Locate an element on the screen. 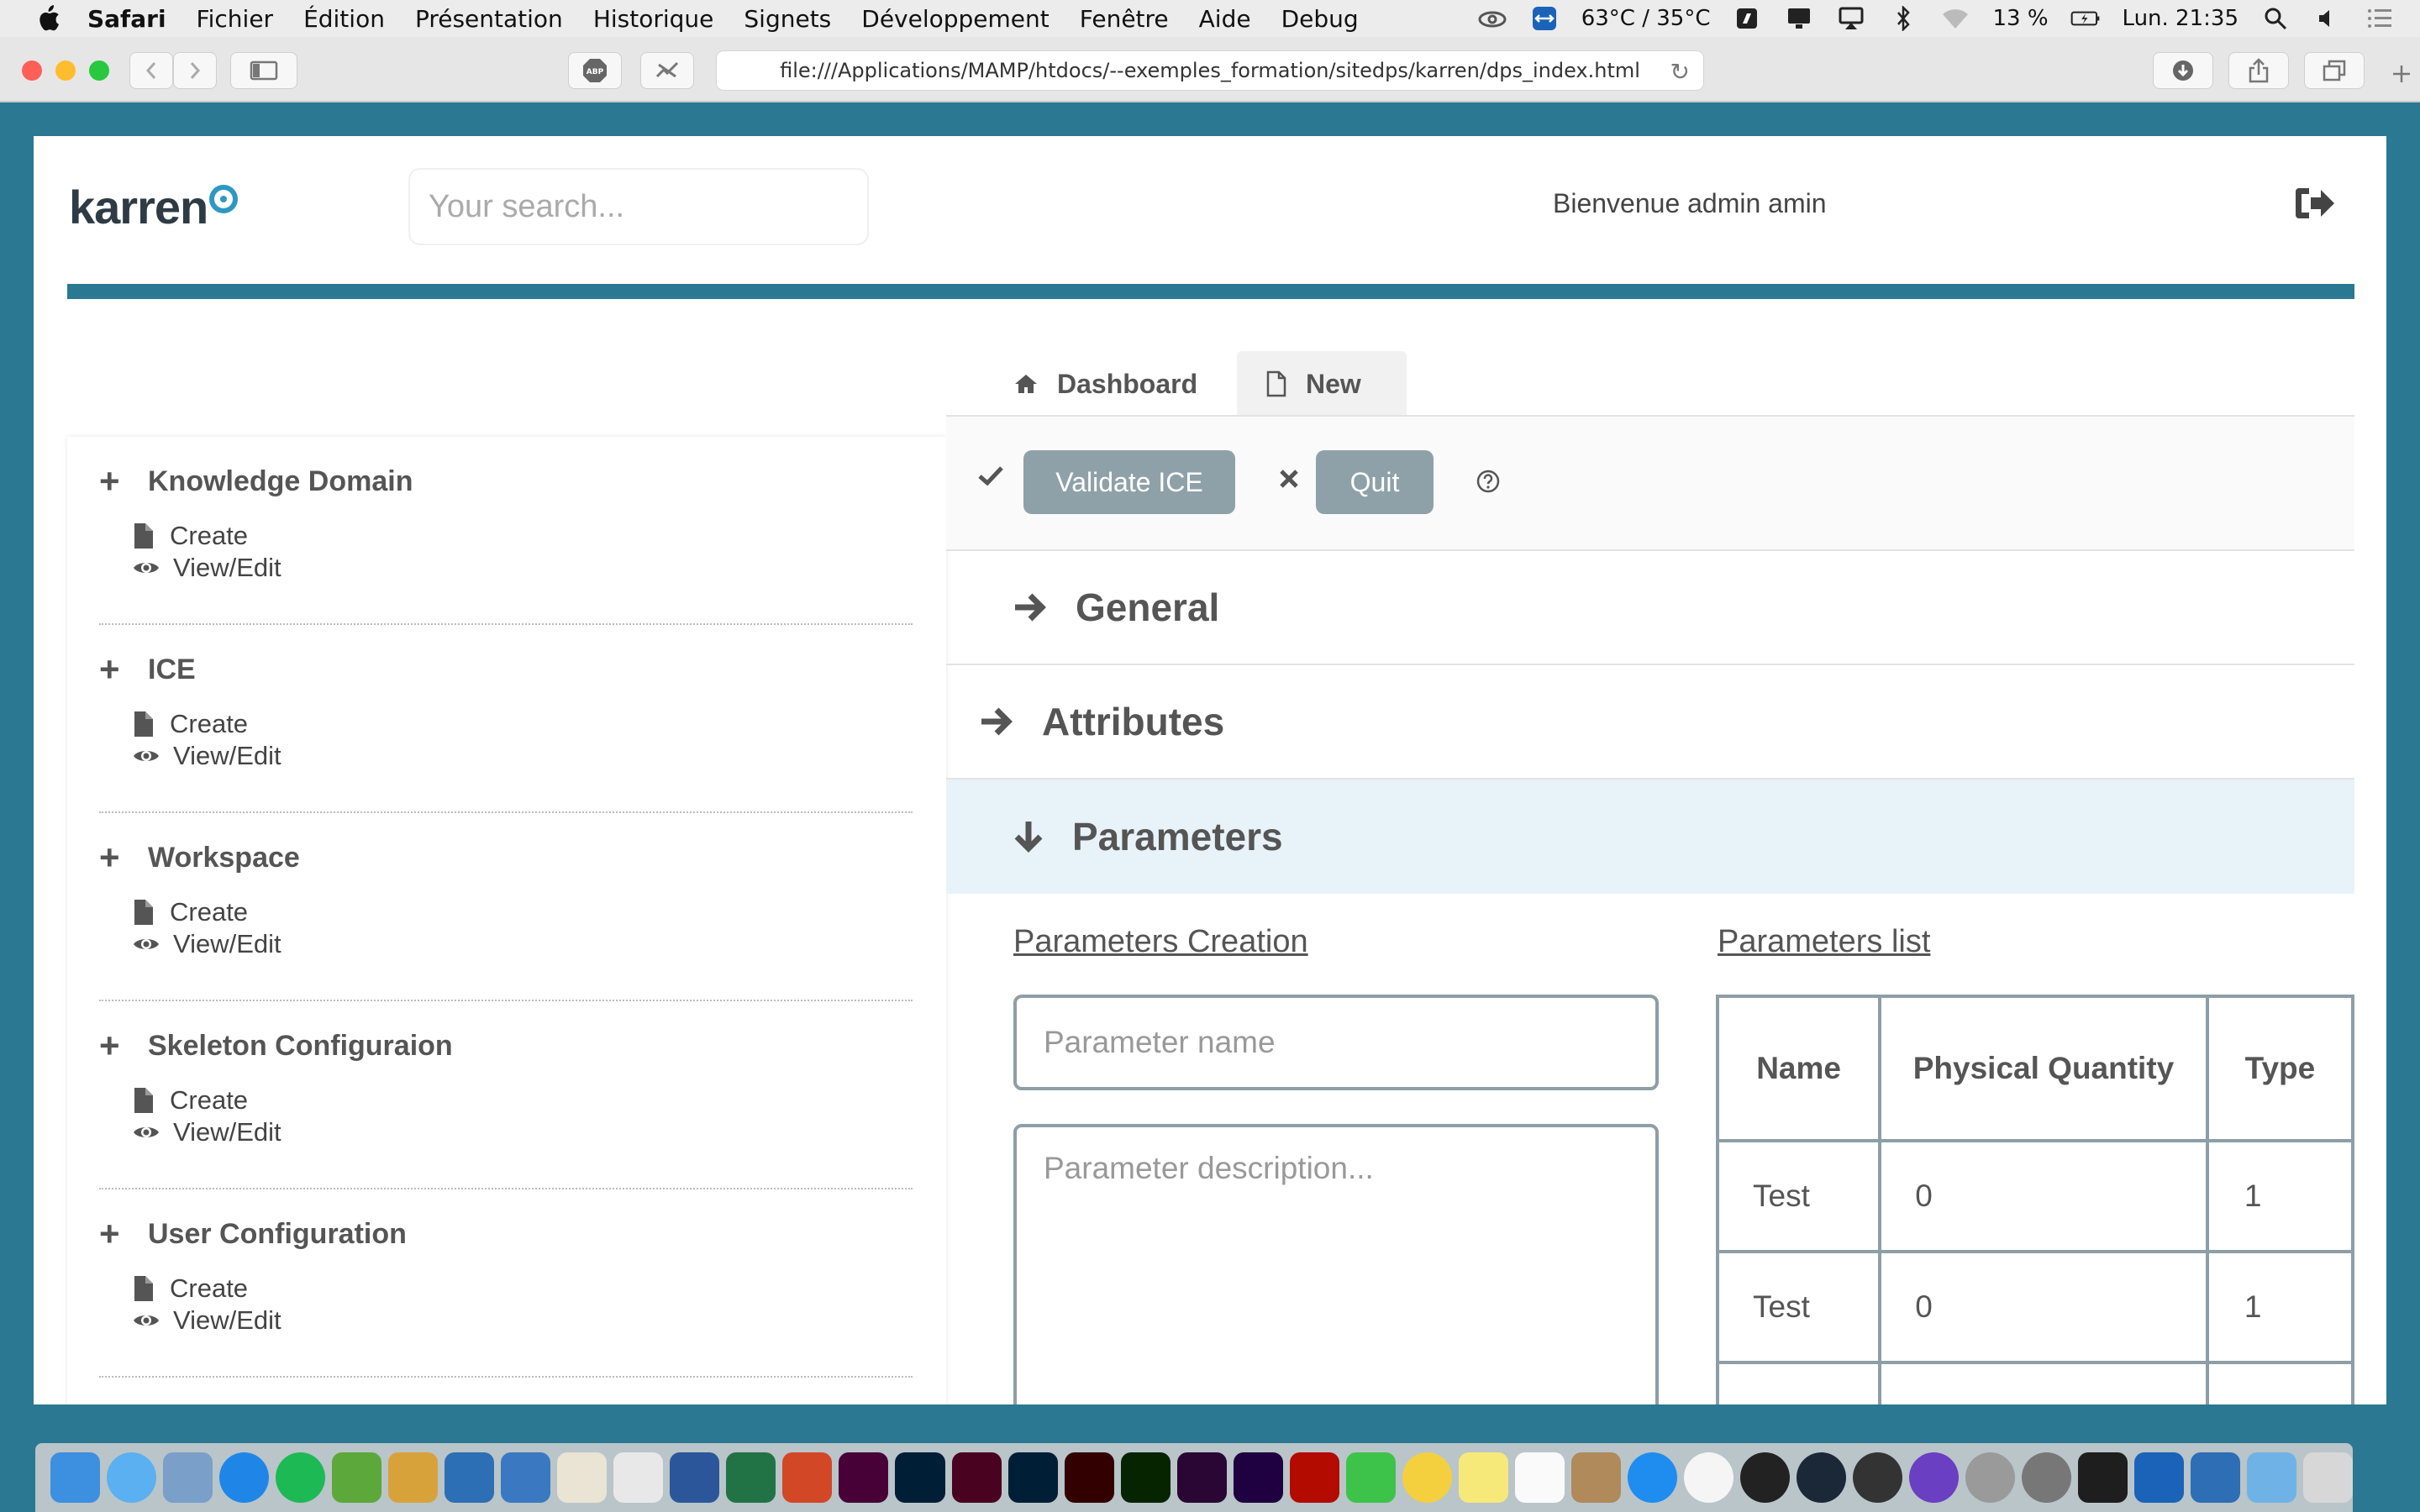 The width and height of the screenshot is (2420, 1512). minimize-window-button is located at coordinates (65, 70).